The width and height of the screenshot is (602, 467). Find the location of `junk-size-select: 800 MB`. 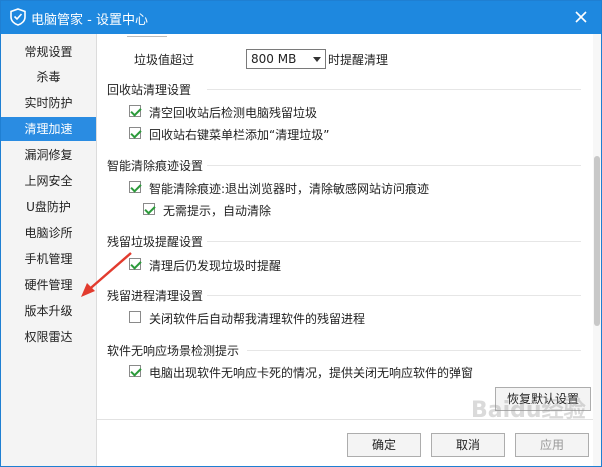

junk-size-select: 800 MB is located at coordinates (286, 59).